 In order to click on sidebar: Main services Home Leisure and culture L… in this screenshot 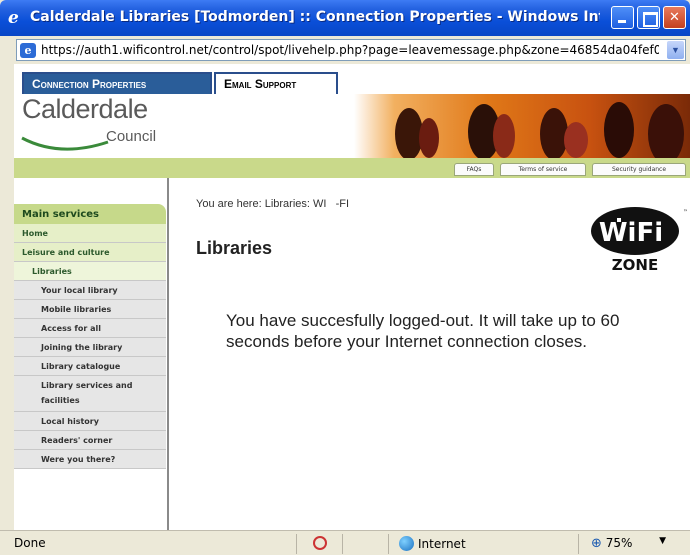, I will do `click(91, 354)`.